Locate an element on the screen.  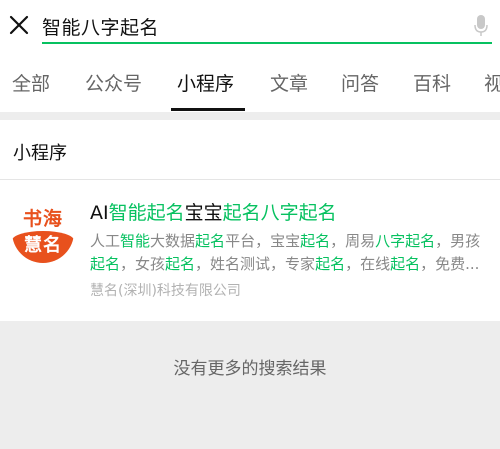
search-query: 智能八字起名 is located at coordinates (101, 28).